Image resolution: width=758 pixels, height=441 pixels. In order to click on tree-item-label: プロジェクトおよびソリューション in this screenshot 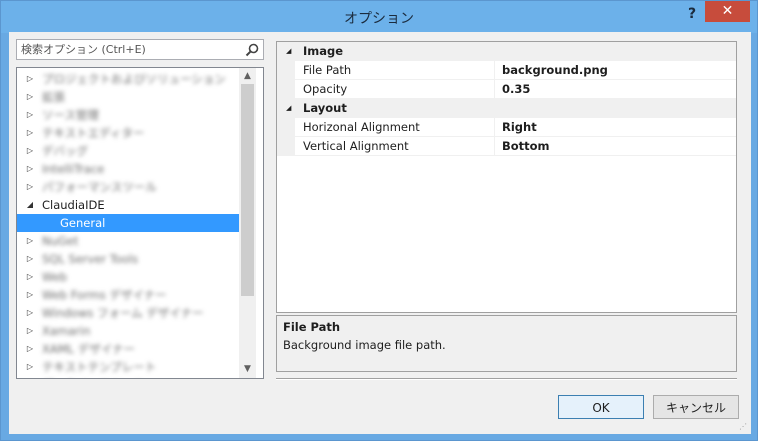, I will do `click(134, 79)`.